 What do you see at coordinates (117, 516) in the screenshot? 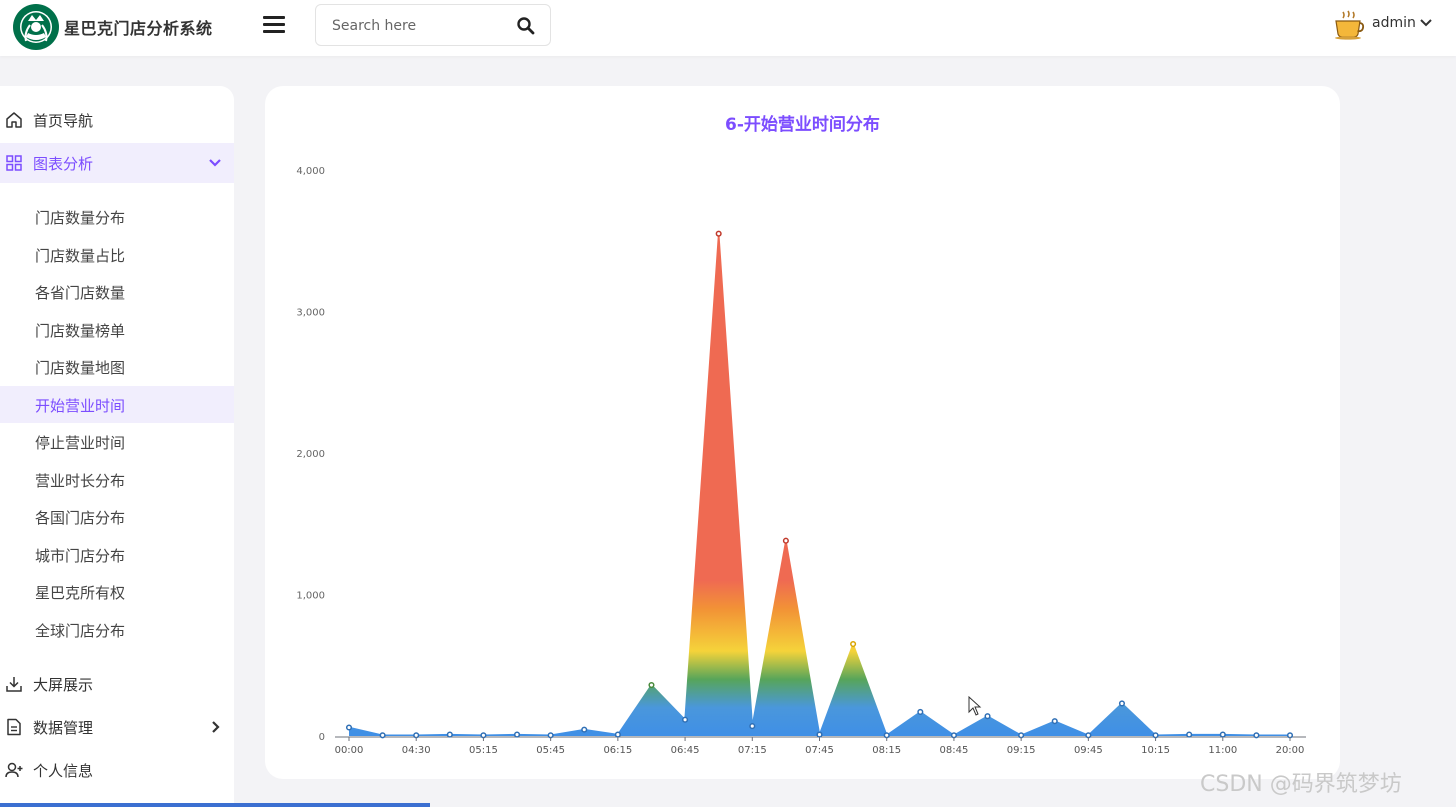
I see `sidebar-subitem: 各国门店分布` at bounding box center [117, 516].